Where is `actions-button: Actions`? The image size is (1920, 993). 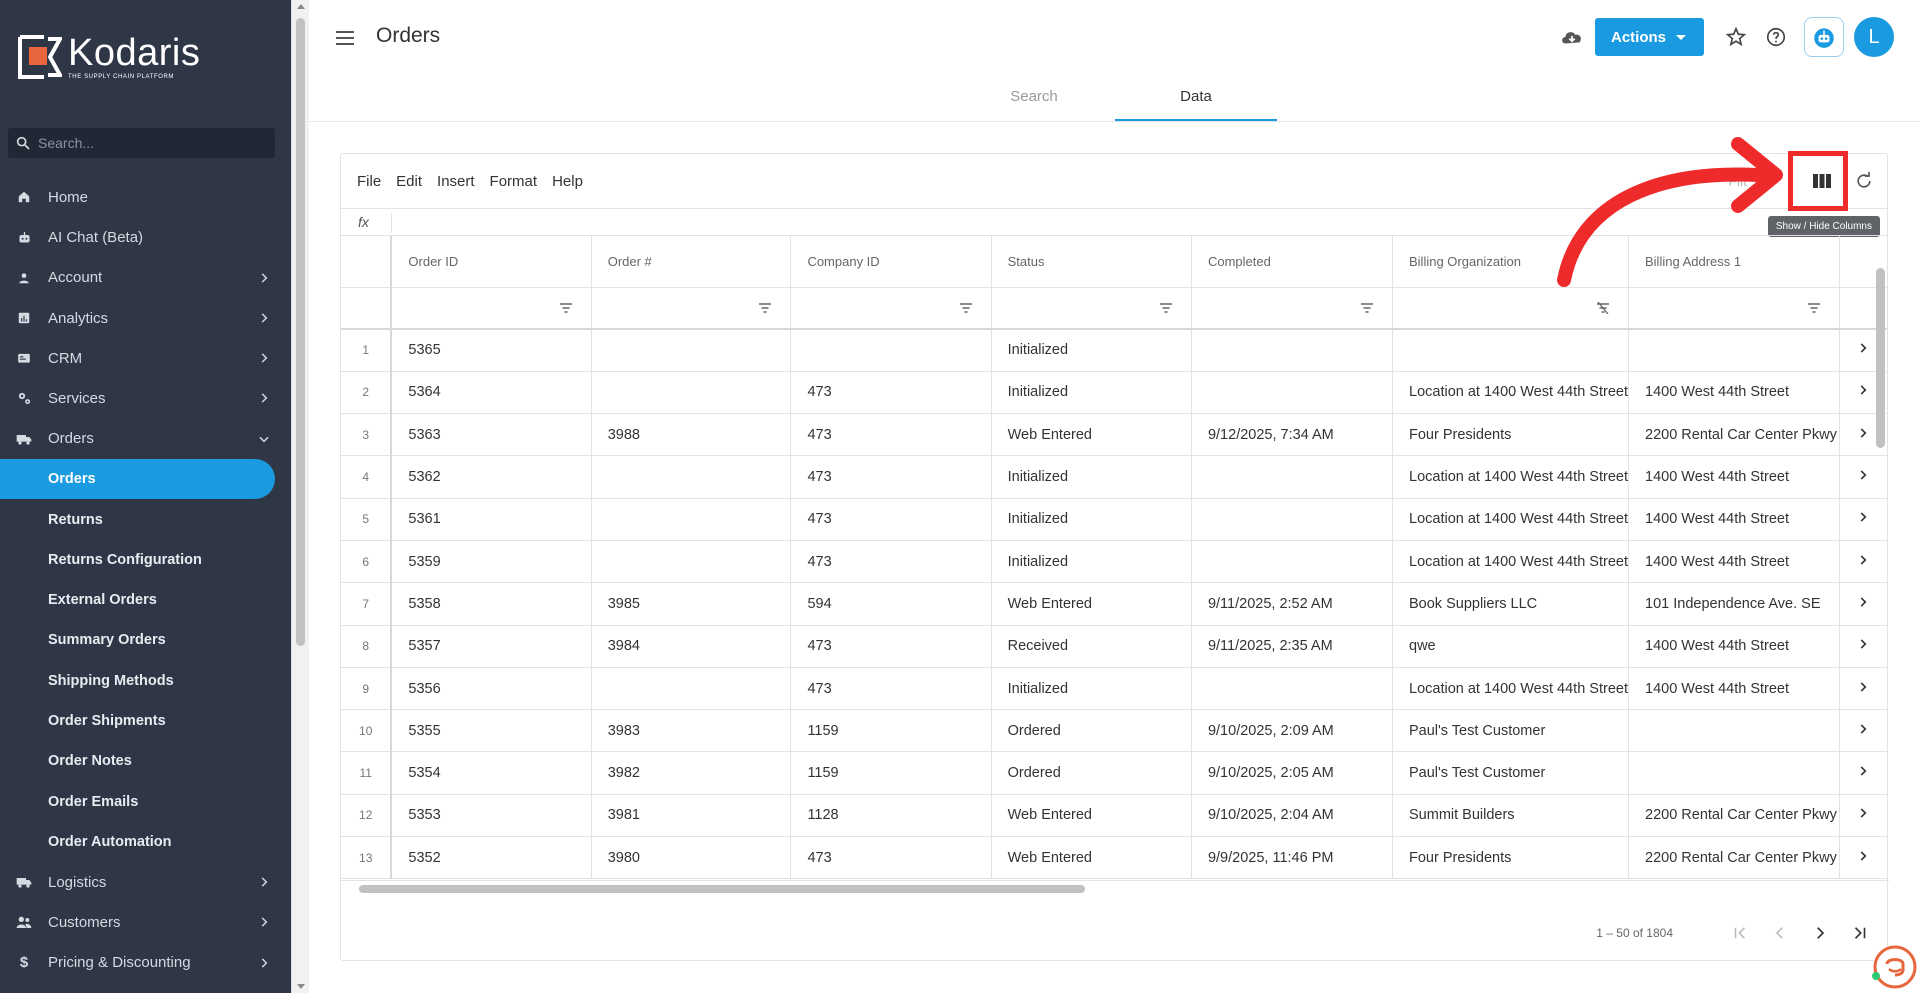 actions-button: Actions is located at coordinates (1649, 37).